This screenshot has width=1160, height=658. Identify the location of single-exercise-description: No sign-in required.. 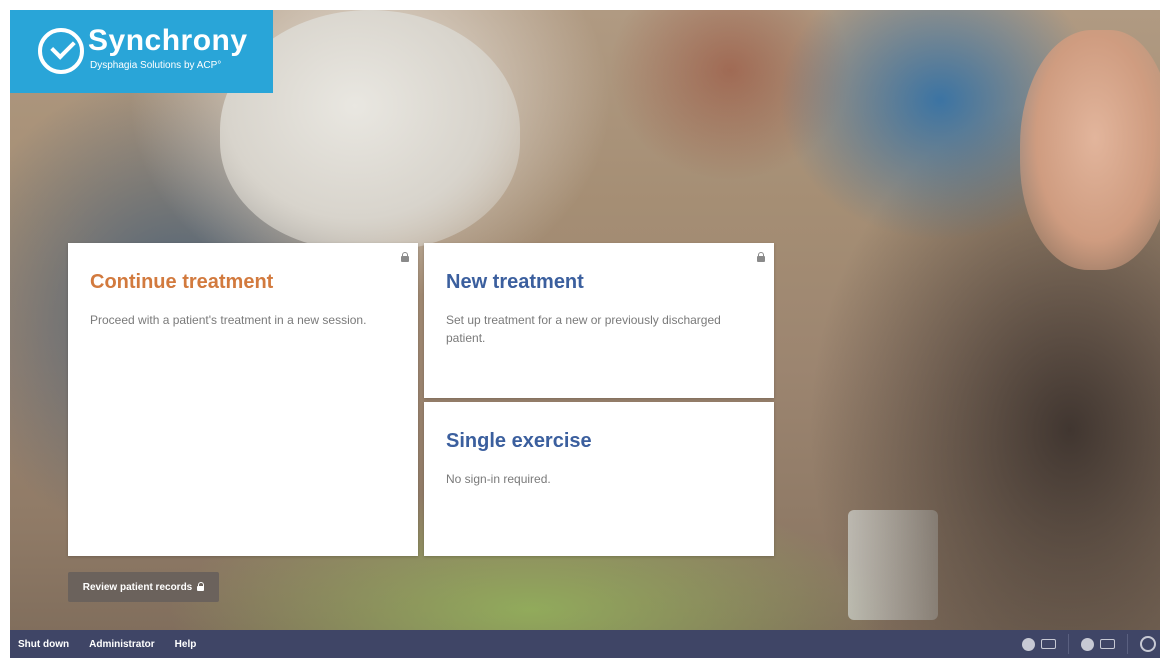
(498, 479).